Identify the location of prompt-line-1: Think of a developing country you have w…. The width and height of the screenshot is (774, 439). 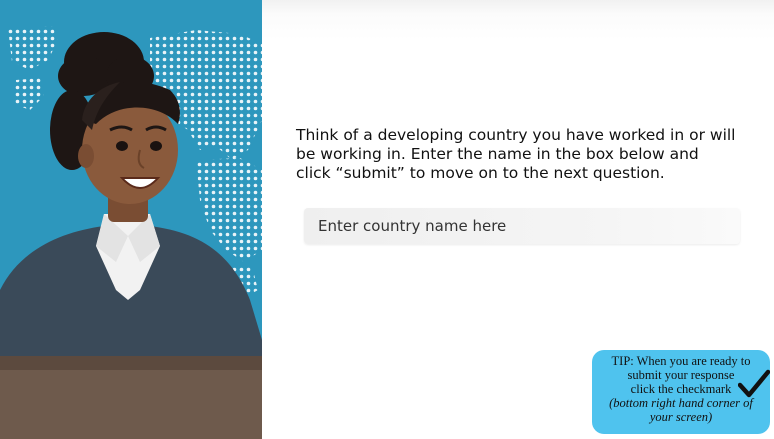
(516, 135).